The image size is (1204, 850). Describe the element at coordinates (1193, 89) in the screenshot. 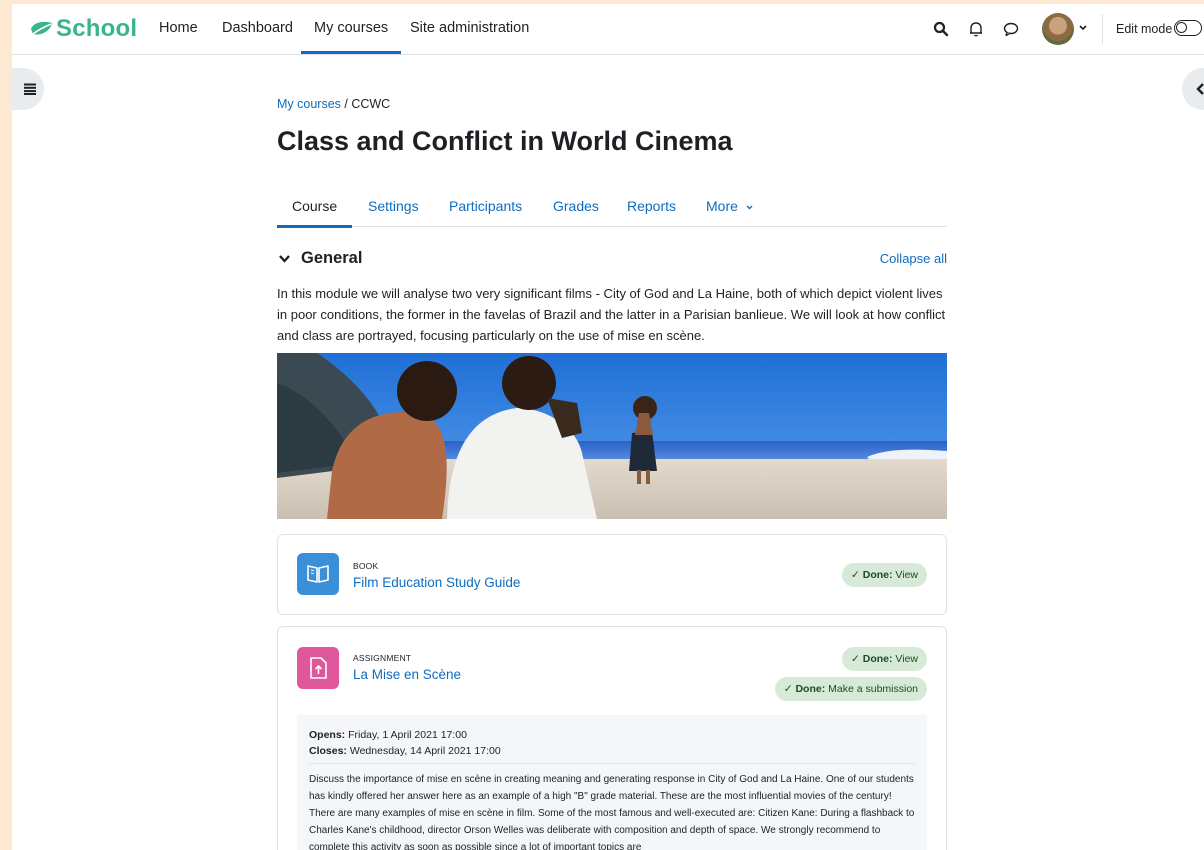

I see `block-drawer-button` at that location.